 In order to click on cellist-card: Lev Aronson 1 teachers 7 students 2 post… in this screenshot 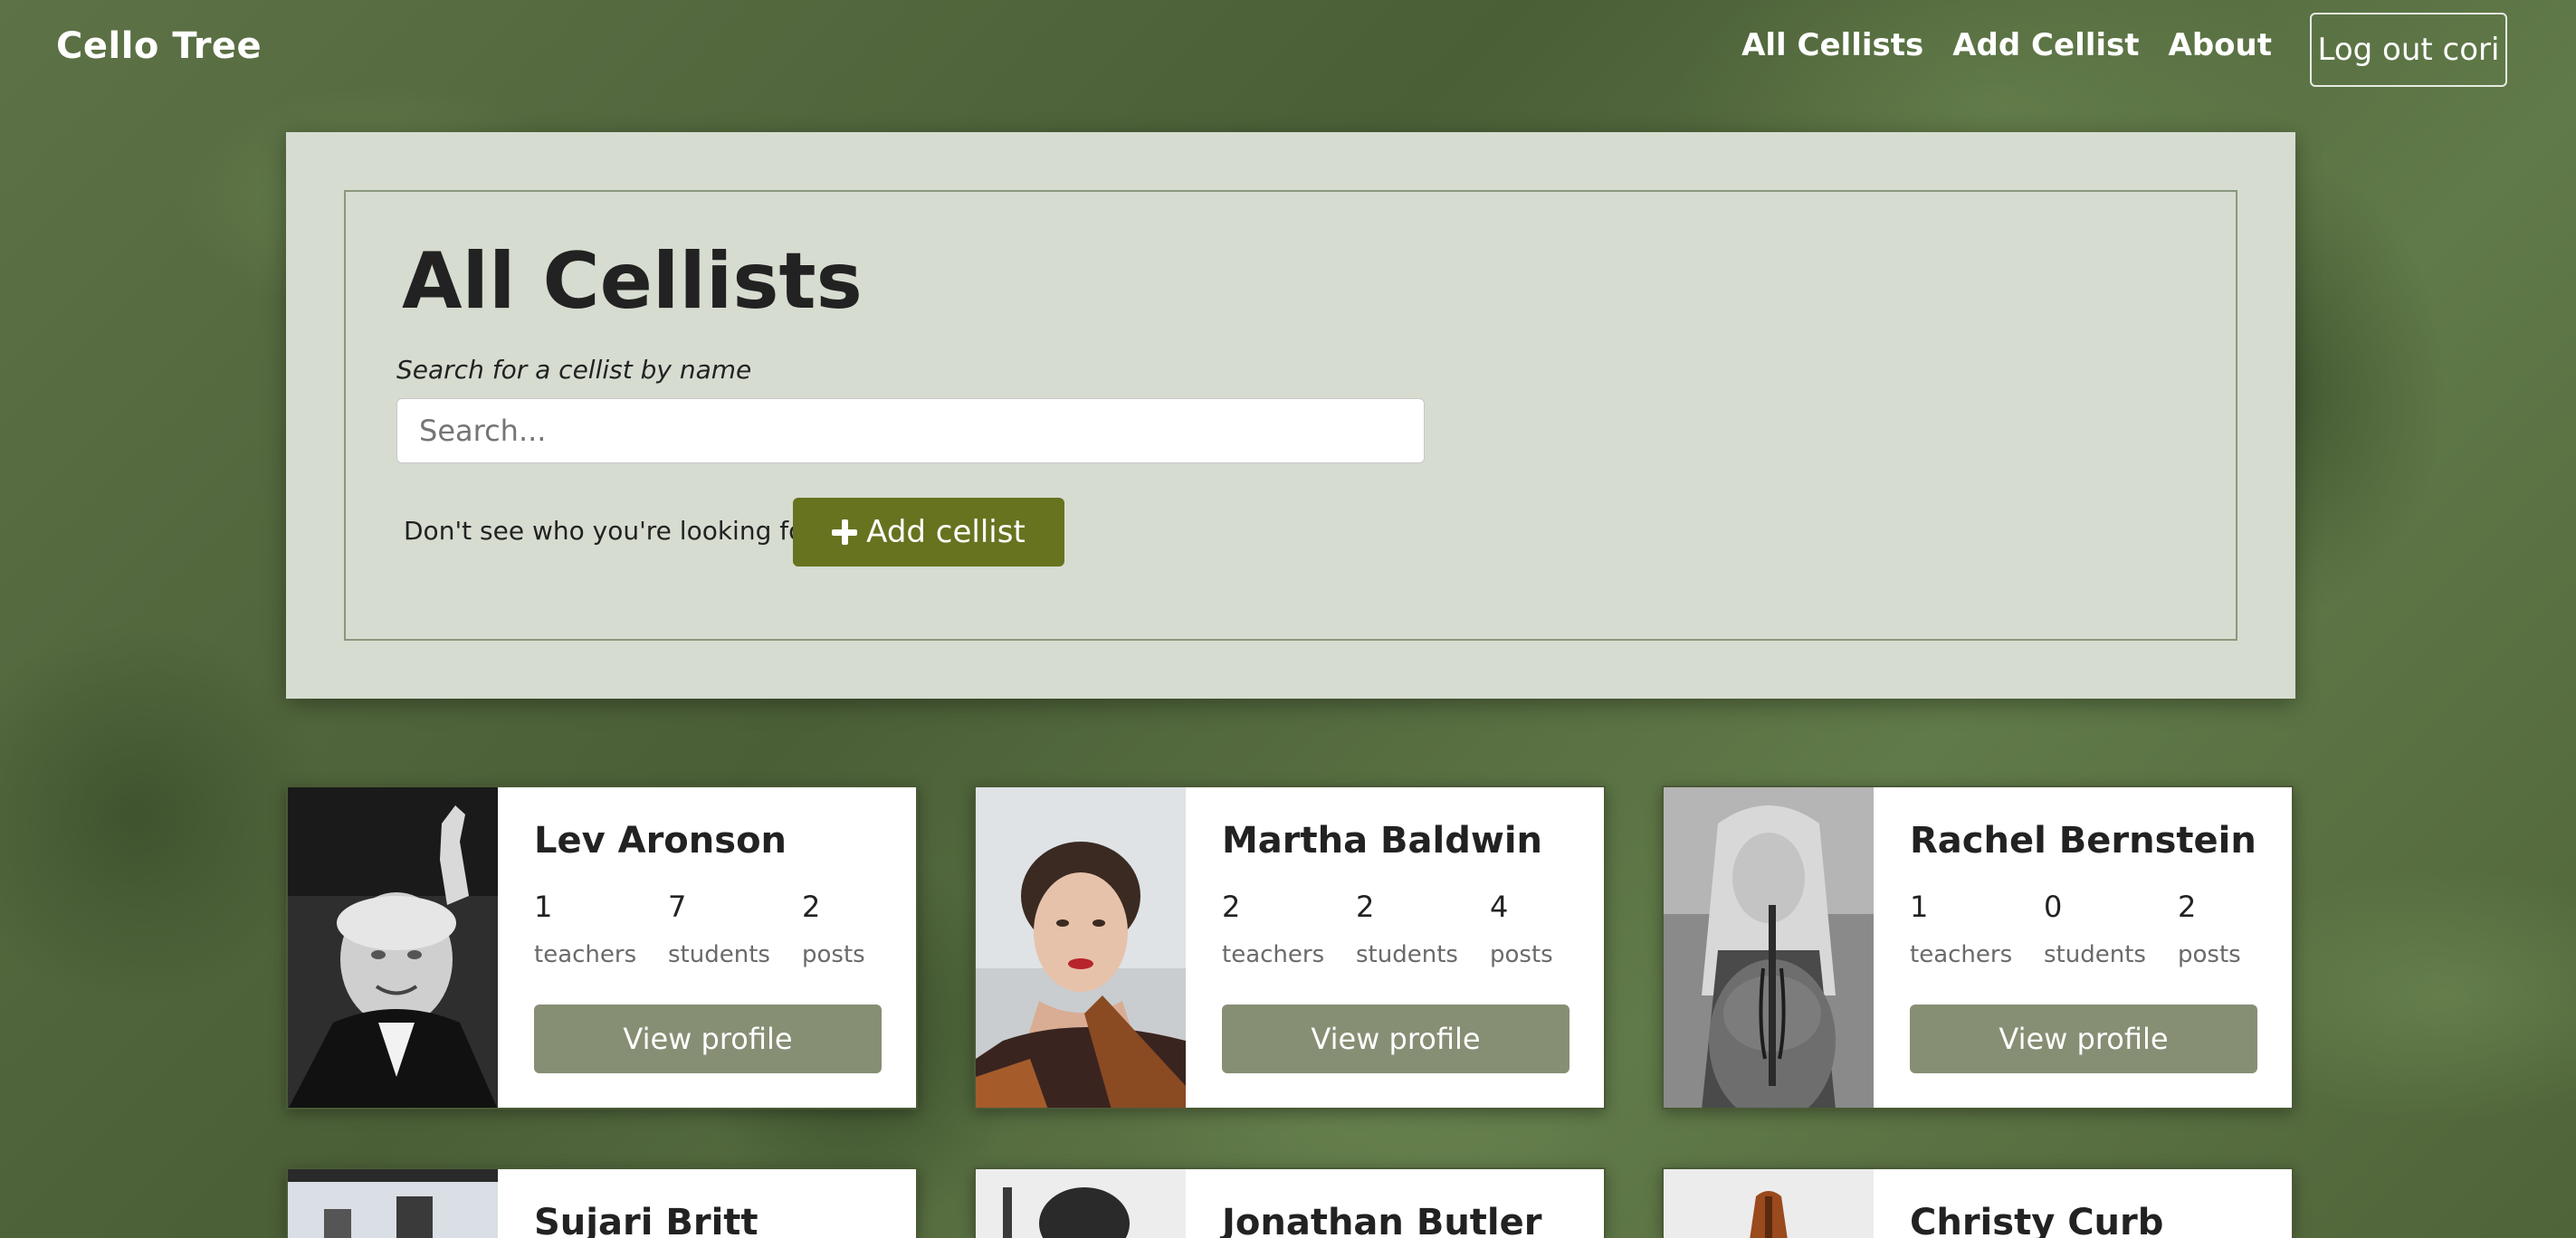, I will do `click(602, 947)`.